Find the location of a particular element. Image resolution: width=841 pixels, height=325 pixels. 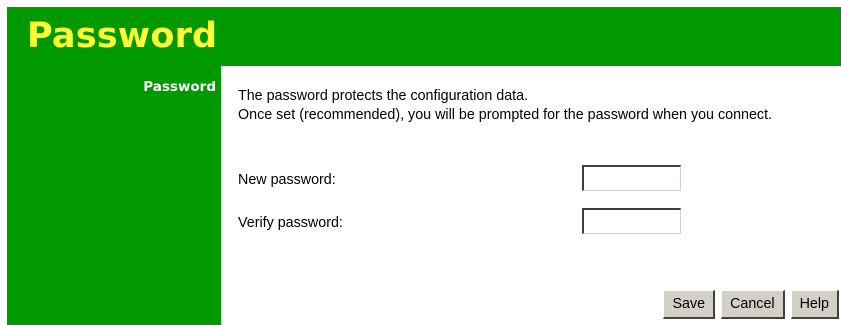

verify-password-label: Verify password: is located at coordinates (290, 223).